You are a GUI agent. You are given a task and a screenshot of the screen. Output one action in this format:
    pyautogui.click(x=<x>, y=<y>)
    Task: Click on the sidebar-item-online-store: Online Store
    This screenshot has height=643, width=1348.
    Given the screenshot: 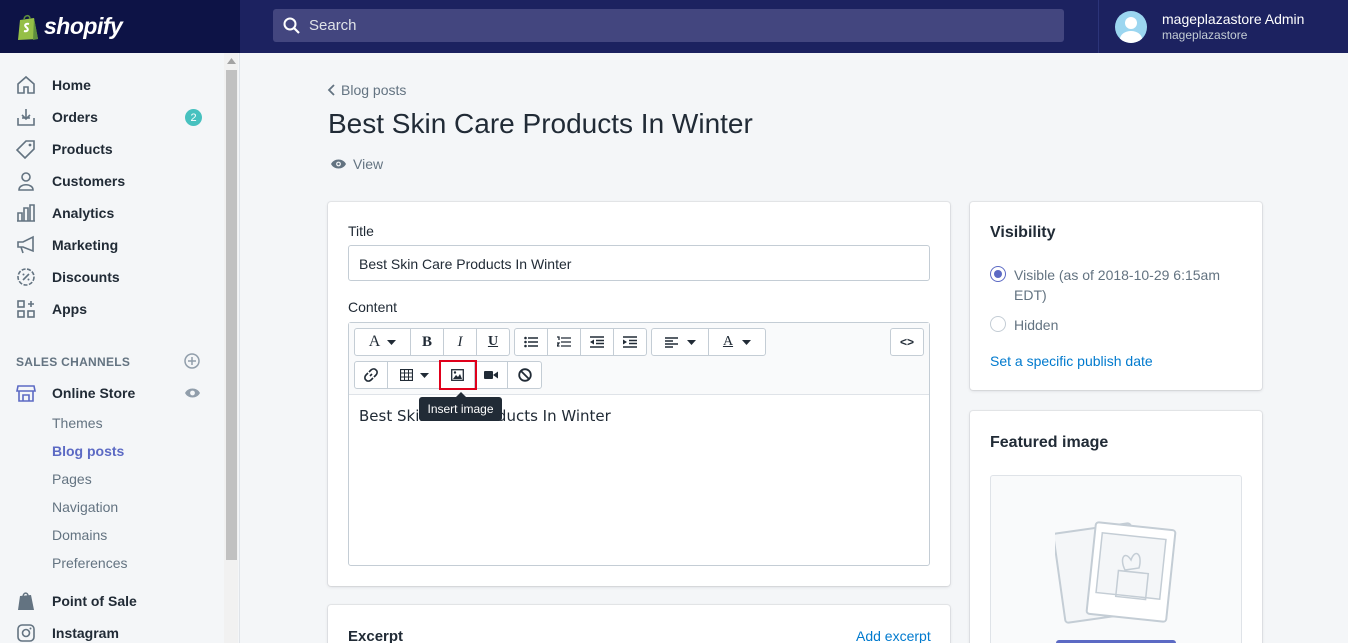 What is the action you would take?
    pyautogui.click(x=75, y=393)
    